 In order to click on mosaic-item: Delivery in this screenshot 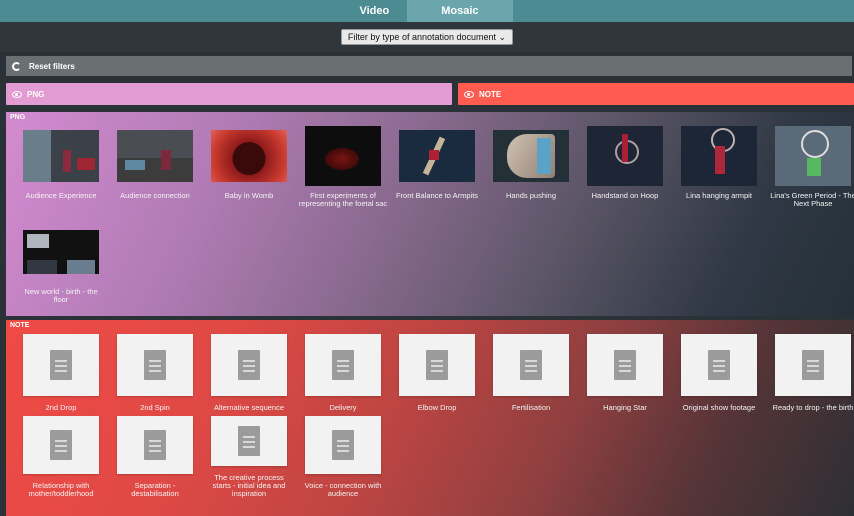, I will do `click(343, 375)`.